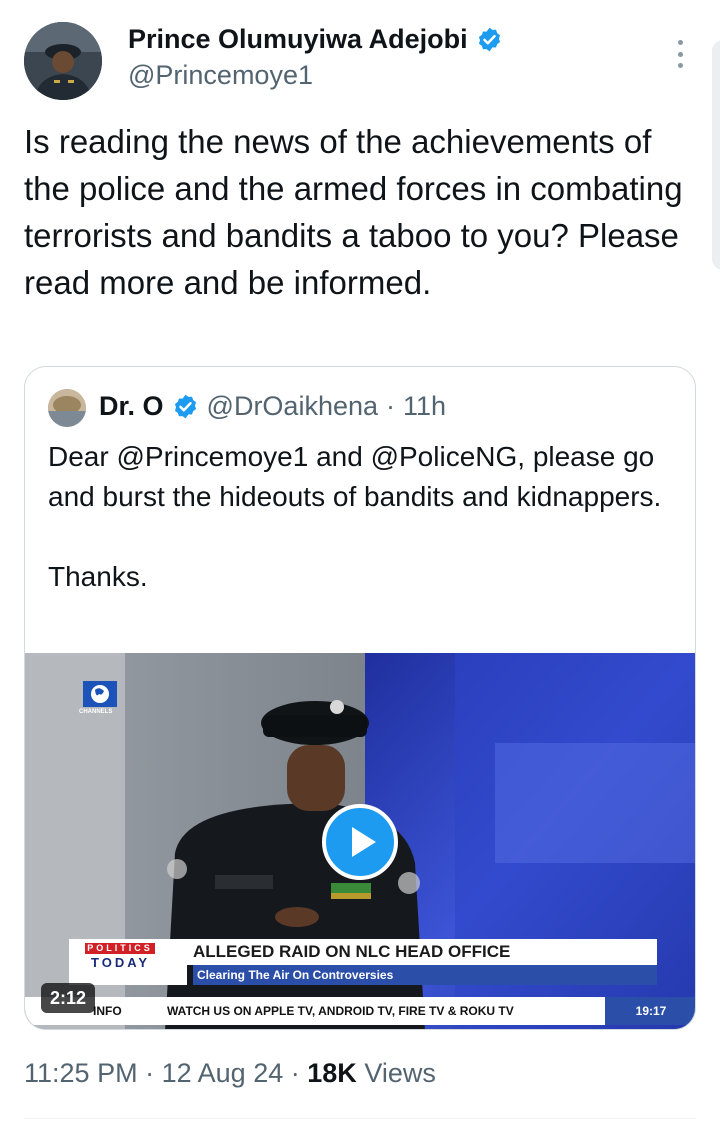 Image resolution: width=720 pixels, height=1121 pixels. Describe the element at coordinates (650, 1011) in the screenshot. I see `ticker-clock: 19:17` at that location.